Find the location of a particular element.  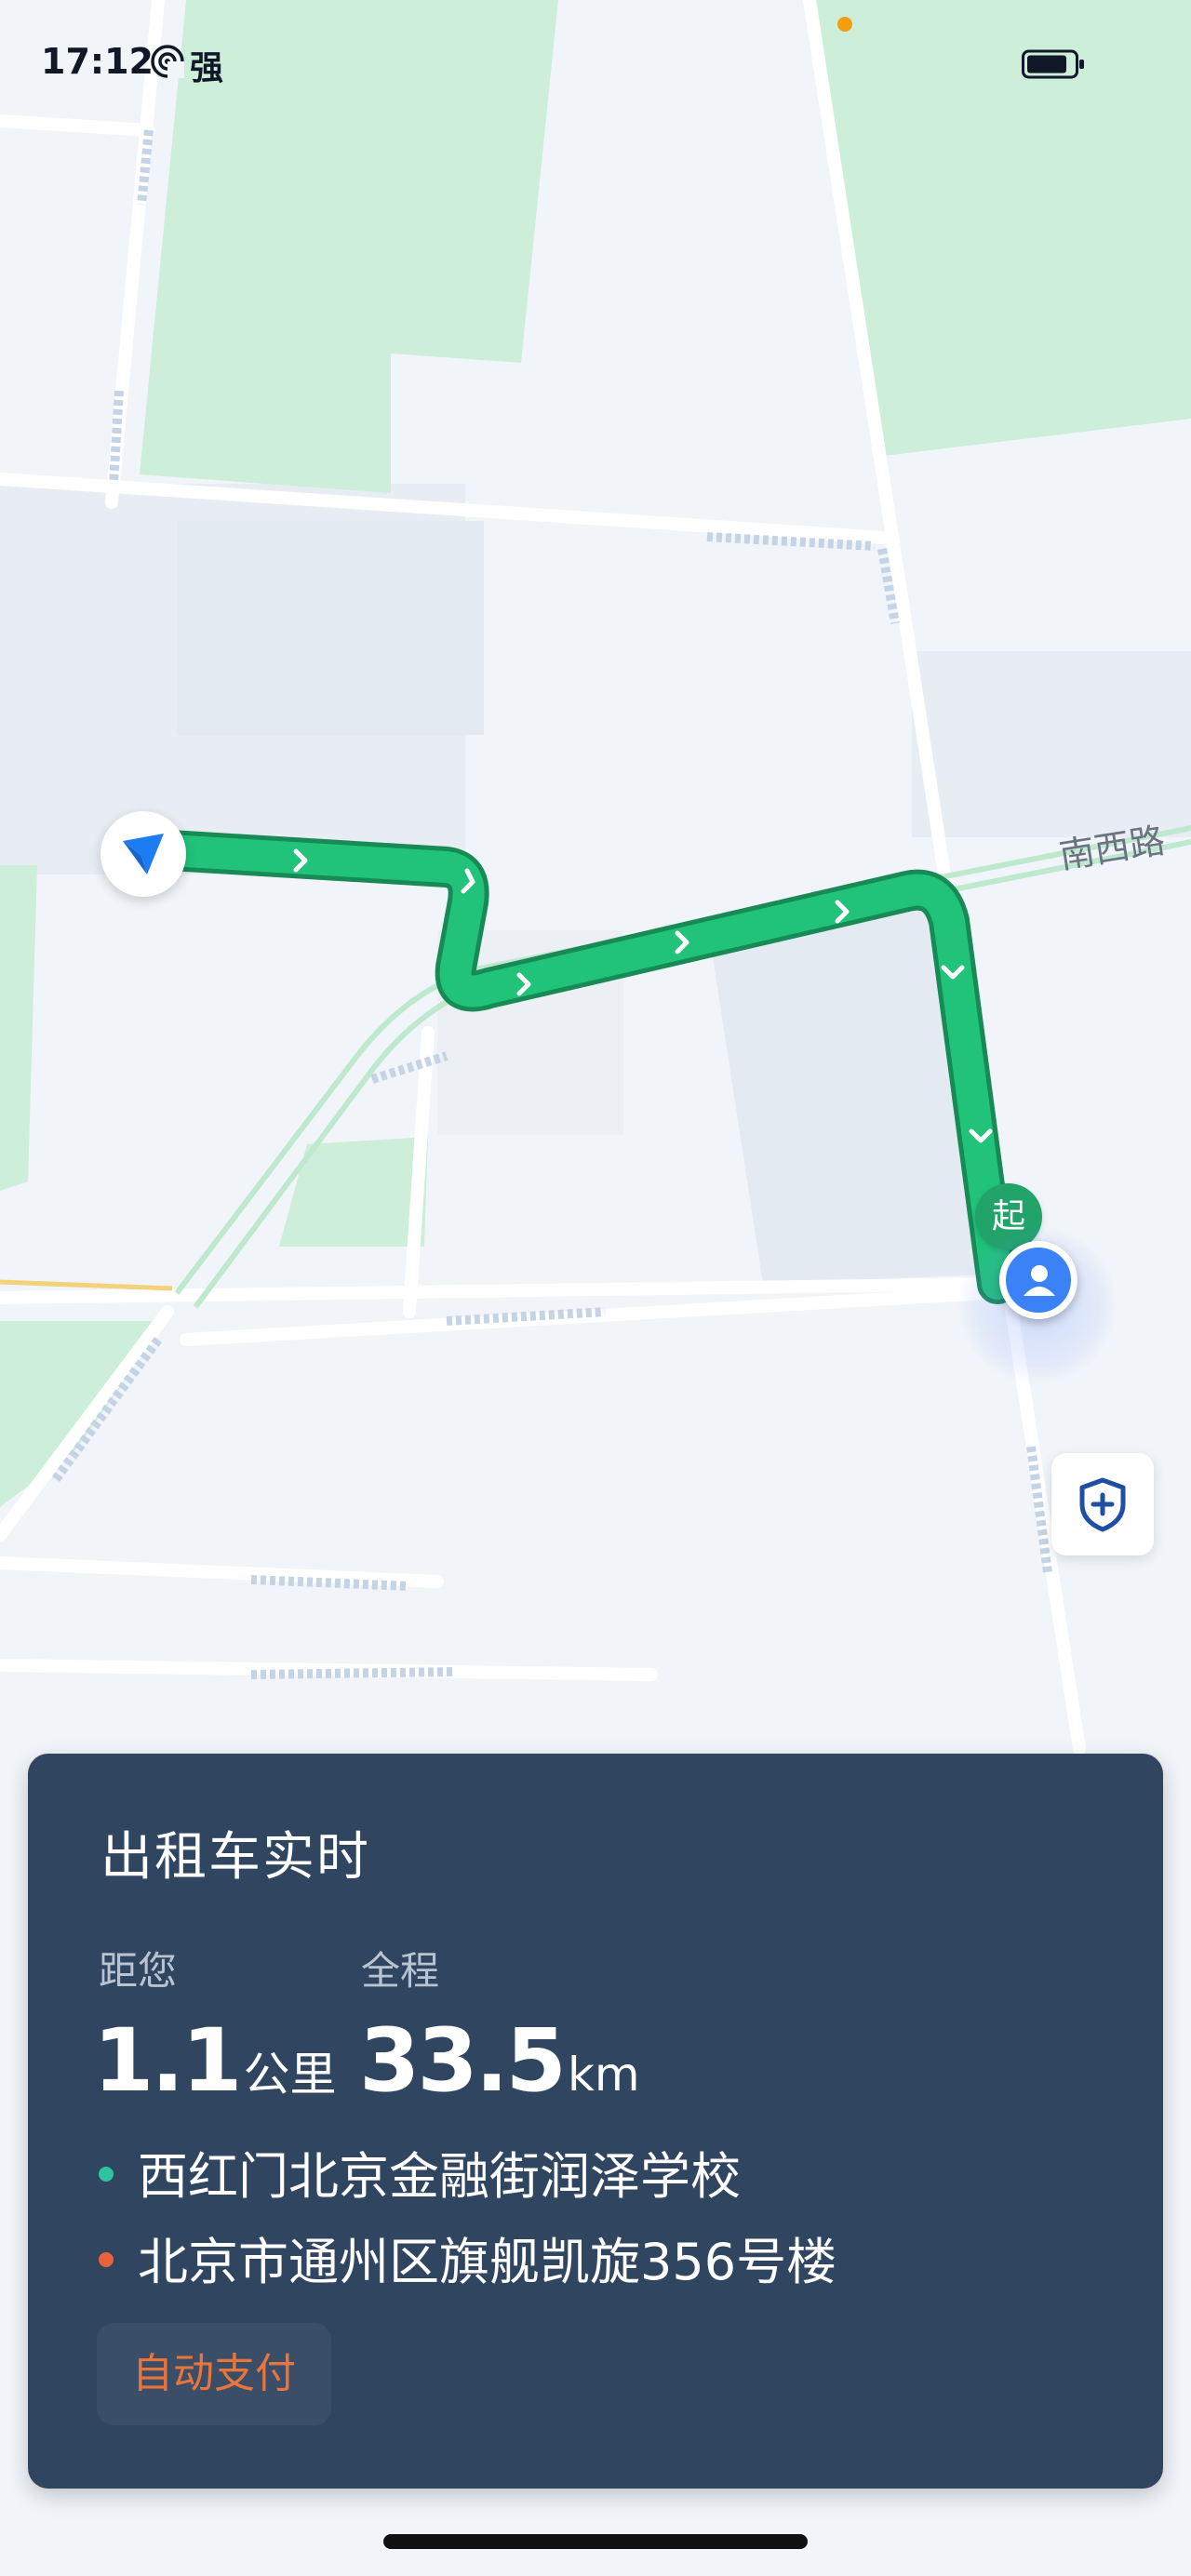

home-indicator is located at coordinates (595, 2541).